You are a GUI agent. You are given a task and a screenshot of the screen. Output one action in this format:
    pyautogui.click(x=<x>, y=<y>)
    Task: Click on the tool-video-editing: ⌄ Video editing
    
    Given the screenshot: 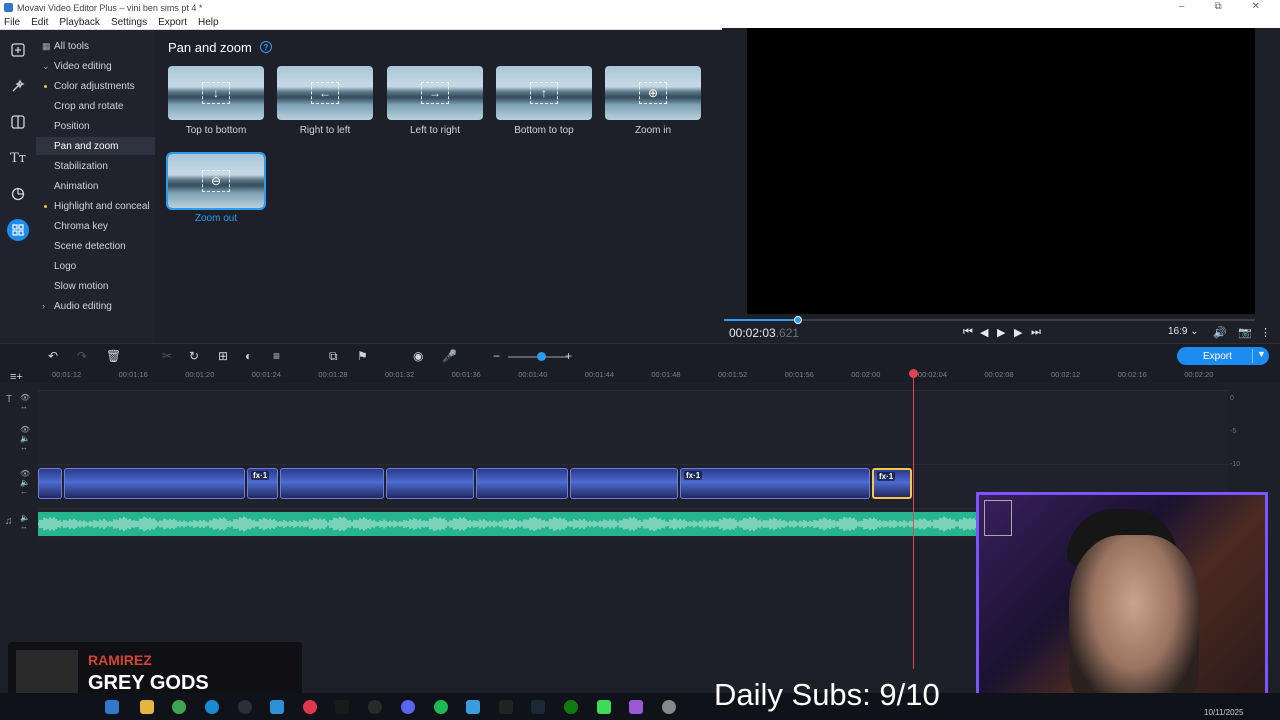 What is the action you would take?
    pyautogui.click(x=95, y=66)
    